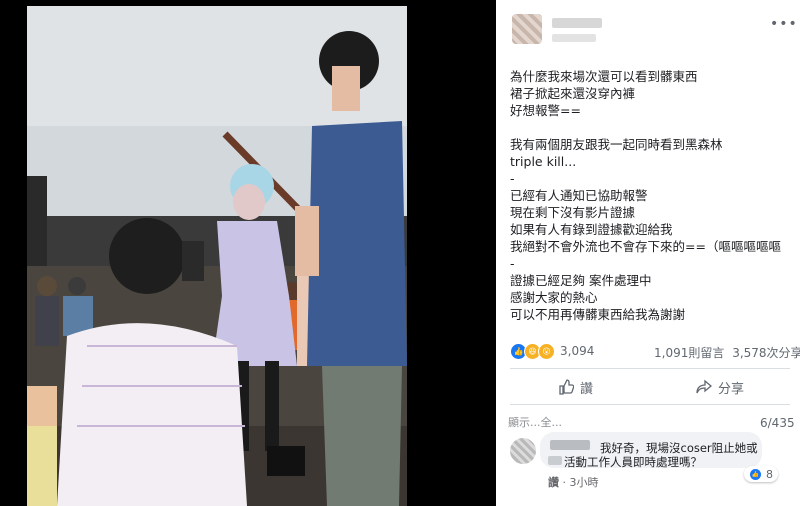 The width and height of the screenshot is (800, 506). What do you see at coordinates (523, 451) in the screenshot?
I see `commenter-avatar` at bounding box center [523, 451].